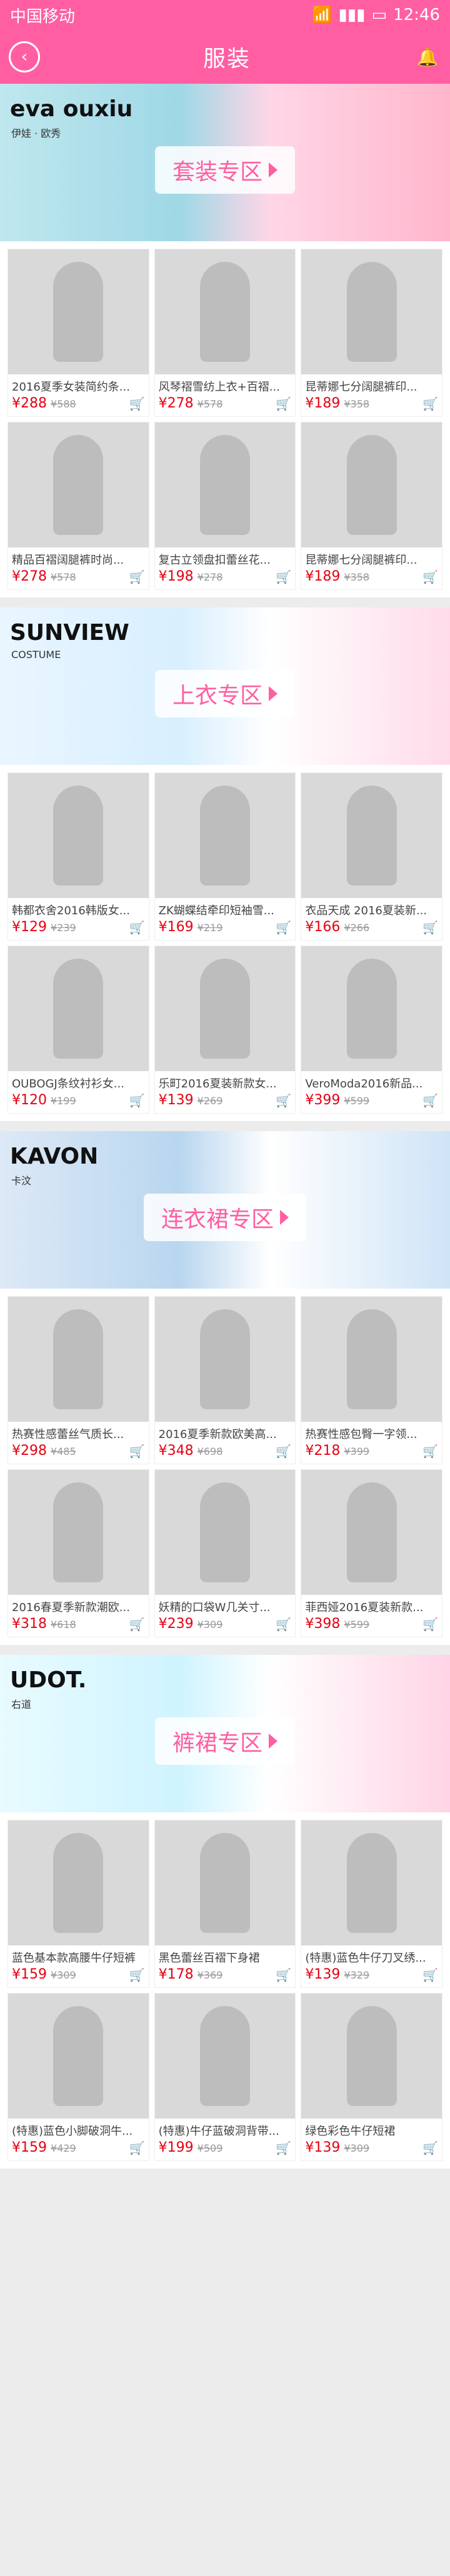 This screenshot has width=450, height=2576. I want to click on product-card: 热赛性感蕾丝气质长... ¥298 ¥485 🛒, so click(78, 1380).